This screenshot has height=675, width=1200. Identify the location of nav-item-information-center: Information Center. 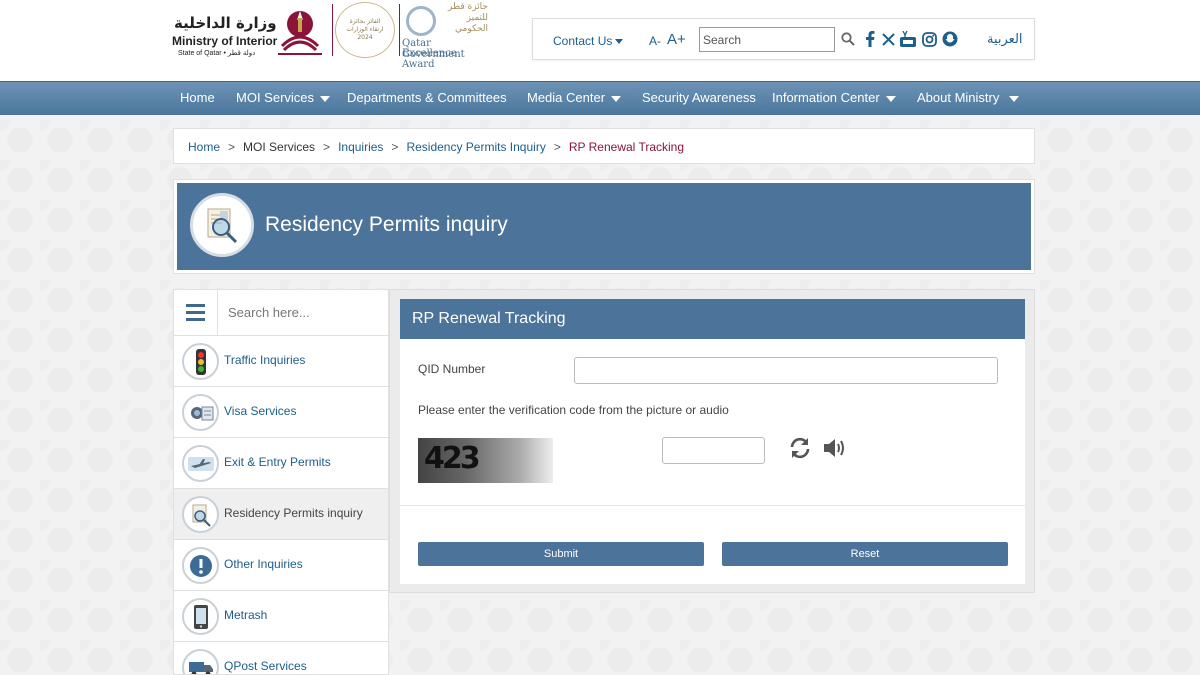
(834, 97).